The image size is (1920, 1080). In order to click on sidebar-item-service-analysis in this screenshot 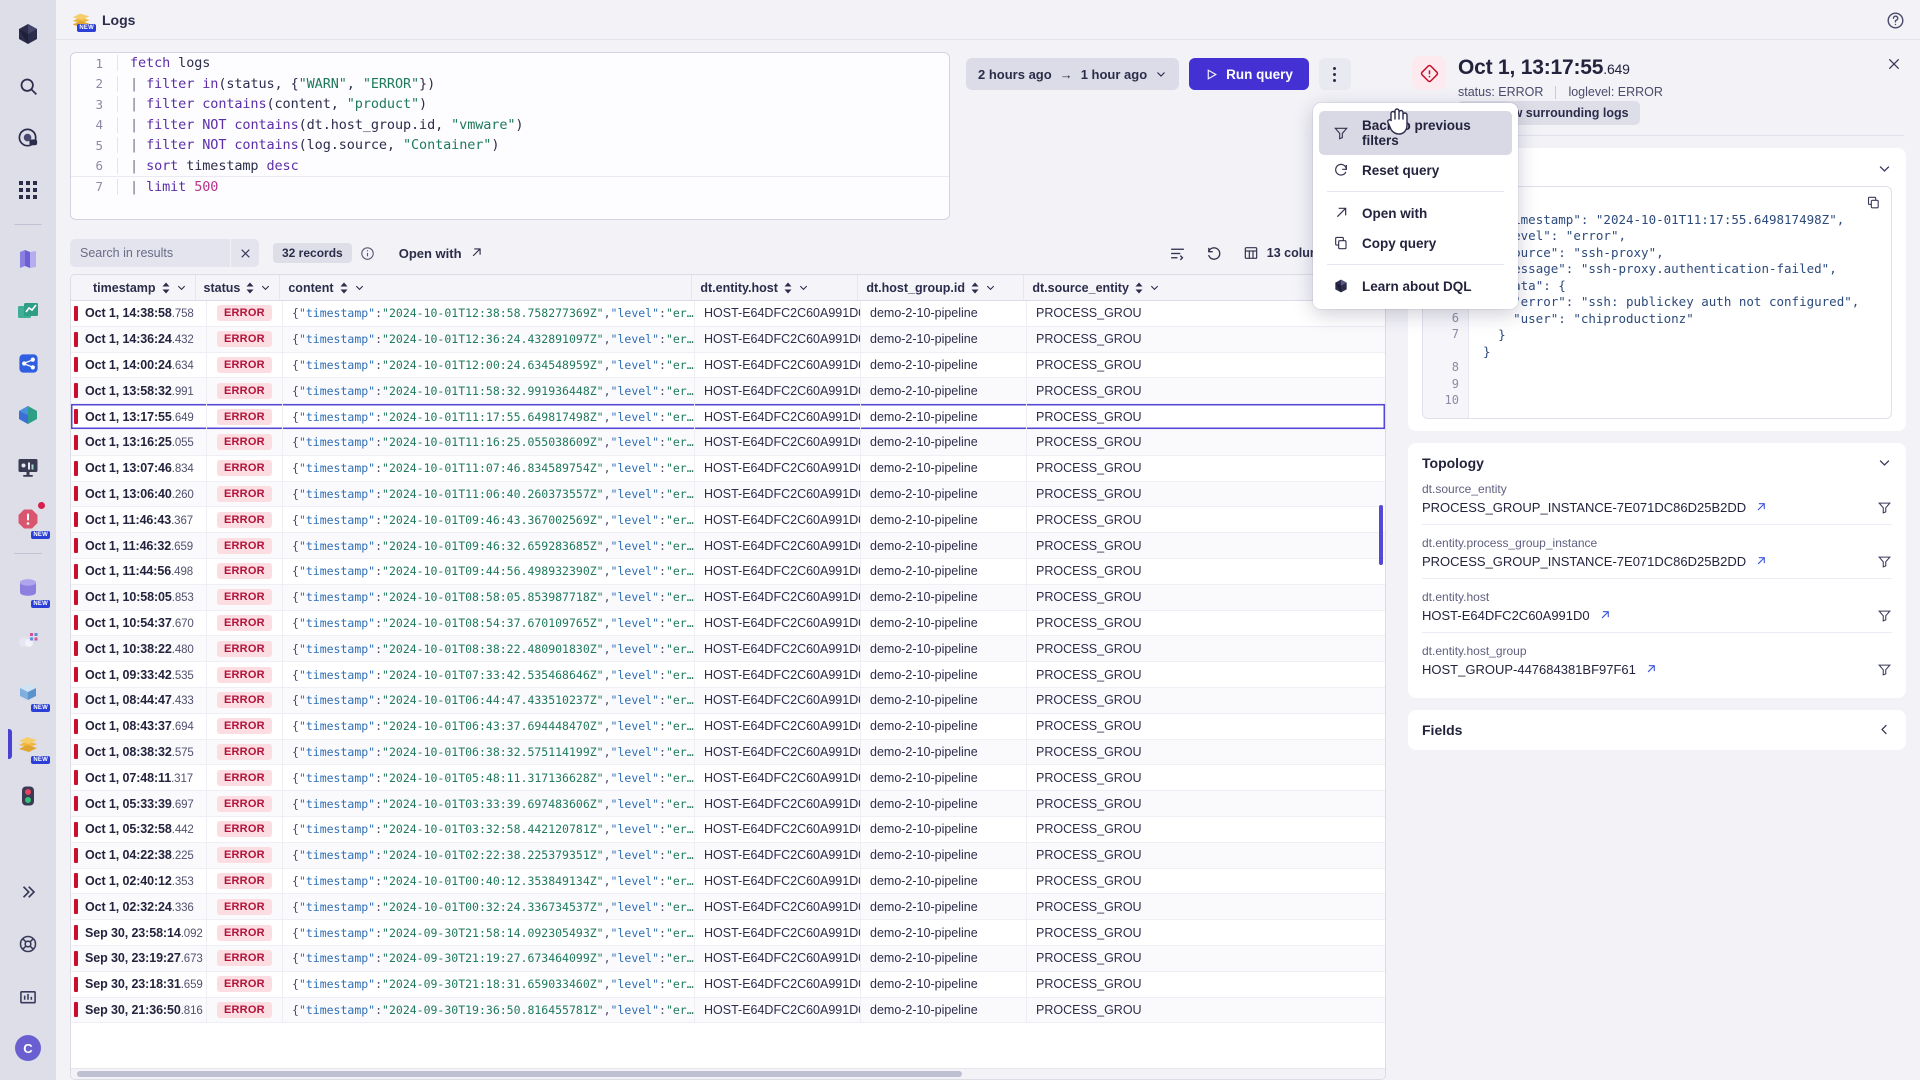, I will do `click(28, 415)`.